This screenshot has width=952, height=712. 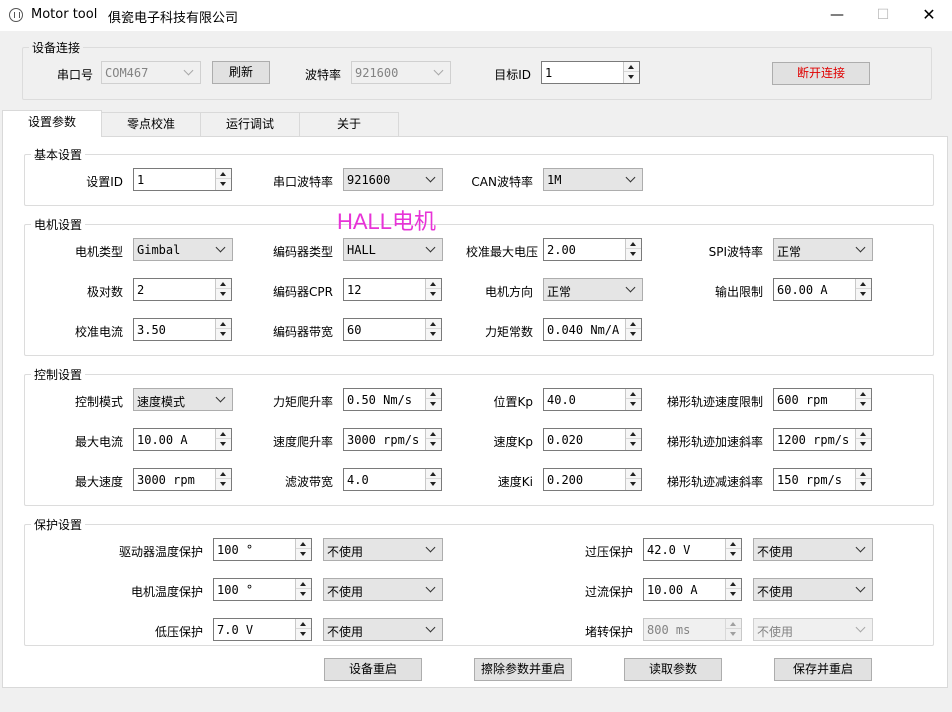 I want to click on stall-input: 800 ms, so click(x=692, y=629).